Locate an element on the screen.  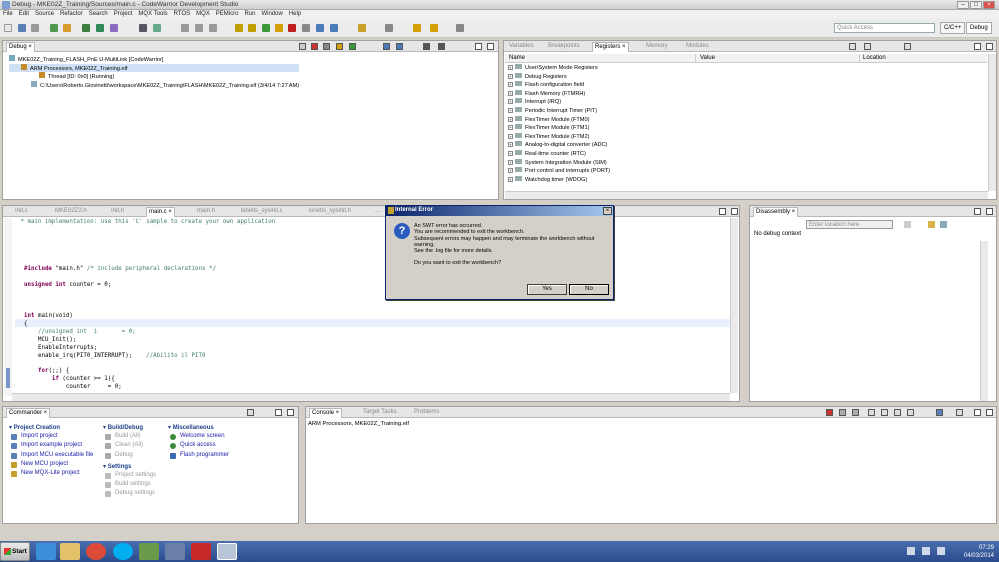
menu-search: Search is located at coordinates (98, 14).